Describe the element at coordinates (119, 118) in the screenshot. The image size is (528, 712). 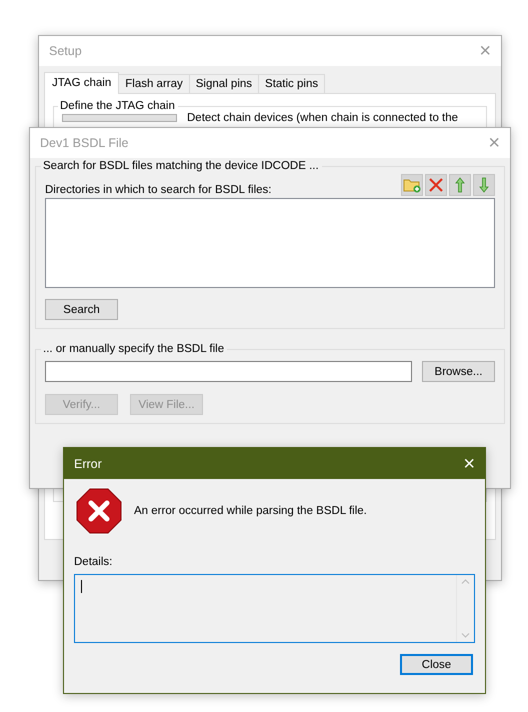
I see `detect-button` at that location.